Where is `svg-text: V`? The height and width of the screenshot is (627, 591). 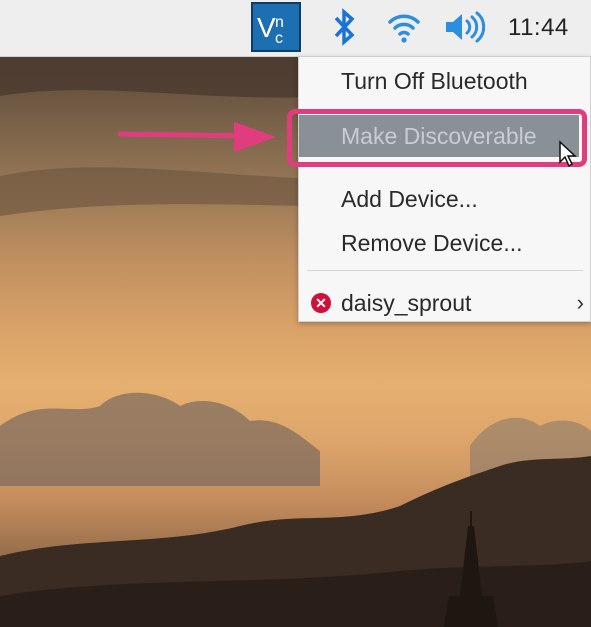
svg-text: V is located at coordinates (266, 27).